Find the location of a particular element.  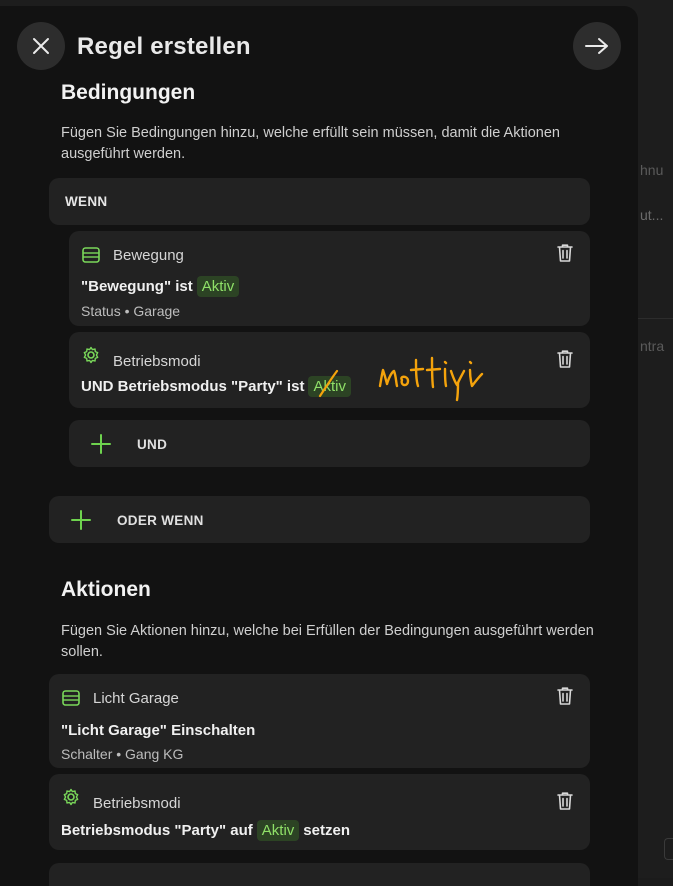

action-text: "Licht Garage" Einschalten is located at coordinates (158, 730).